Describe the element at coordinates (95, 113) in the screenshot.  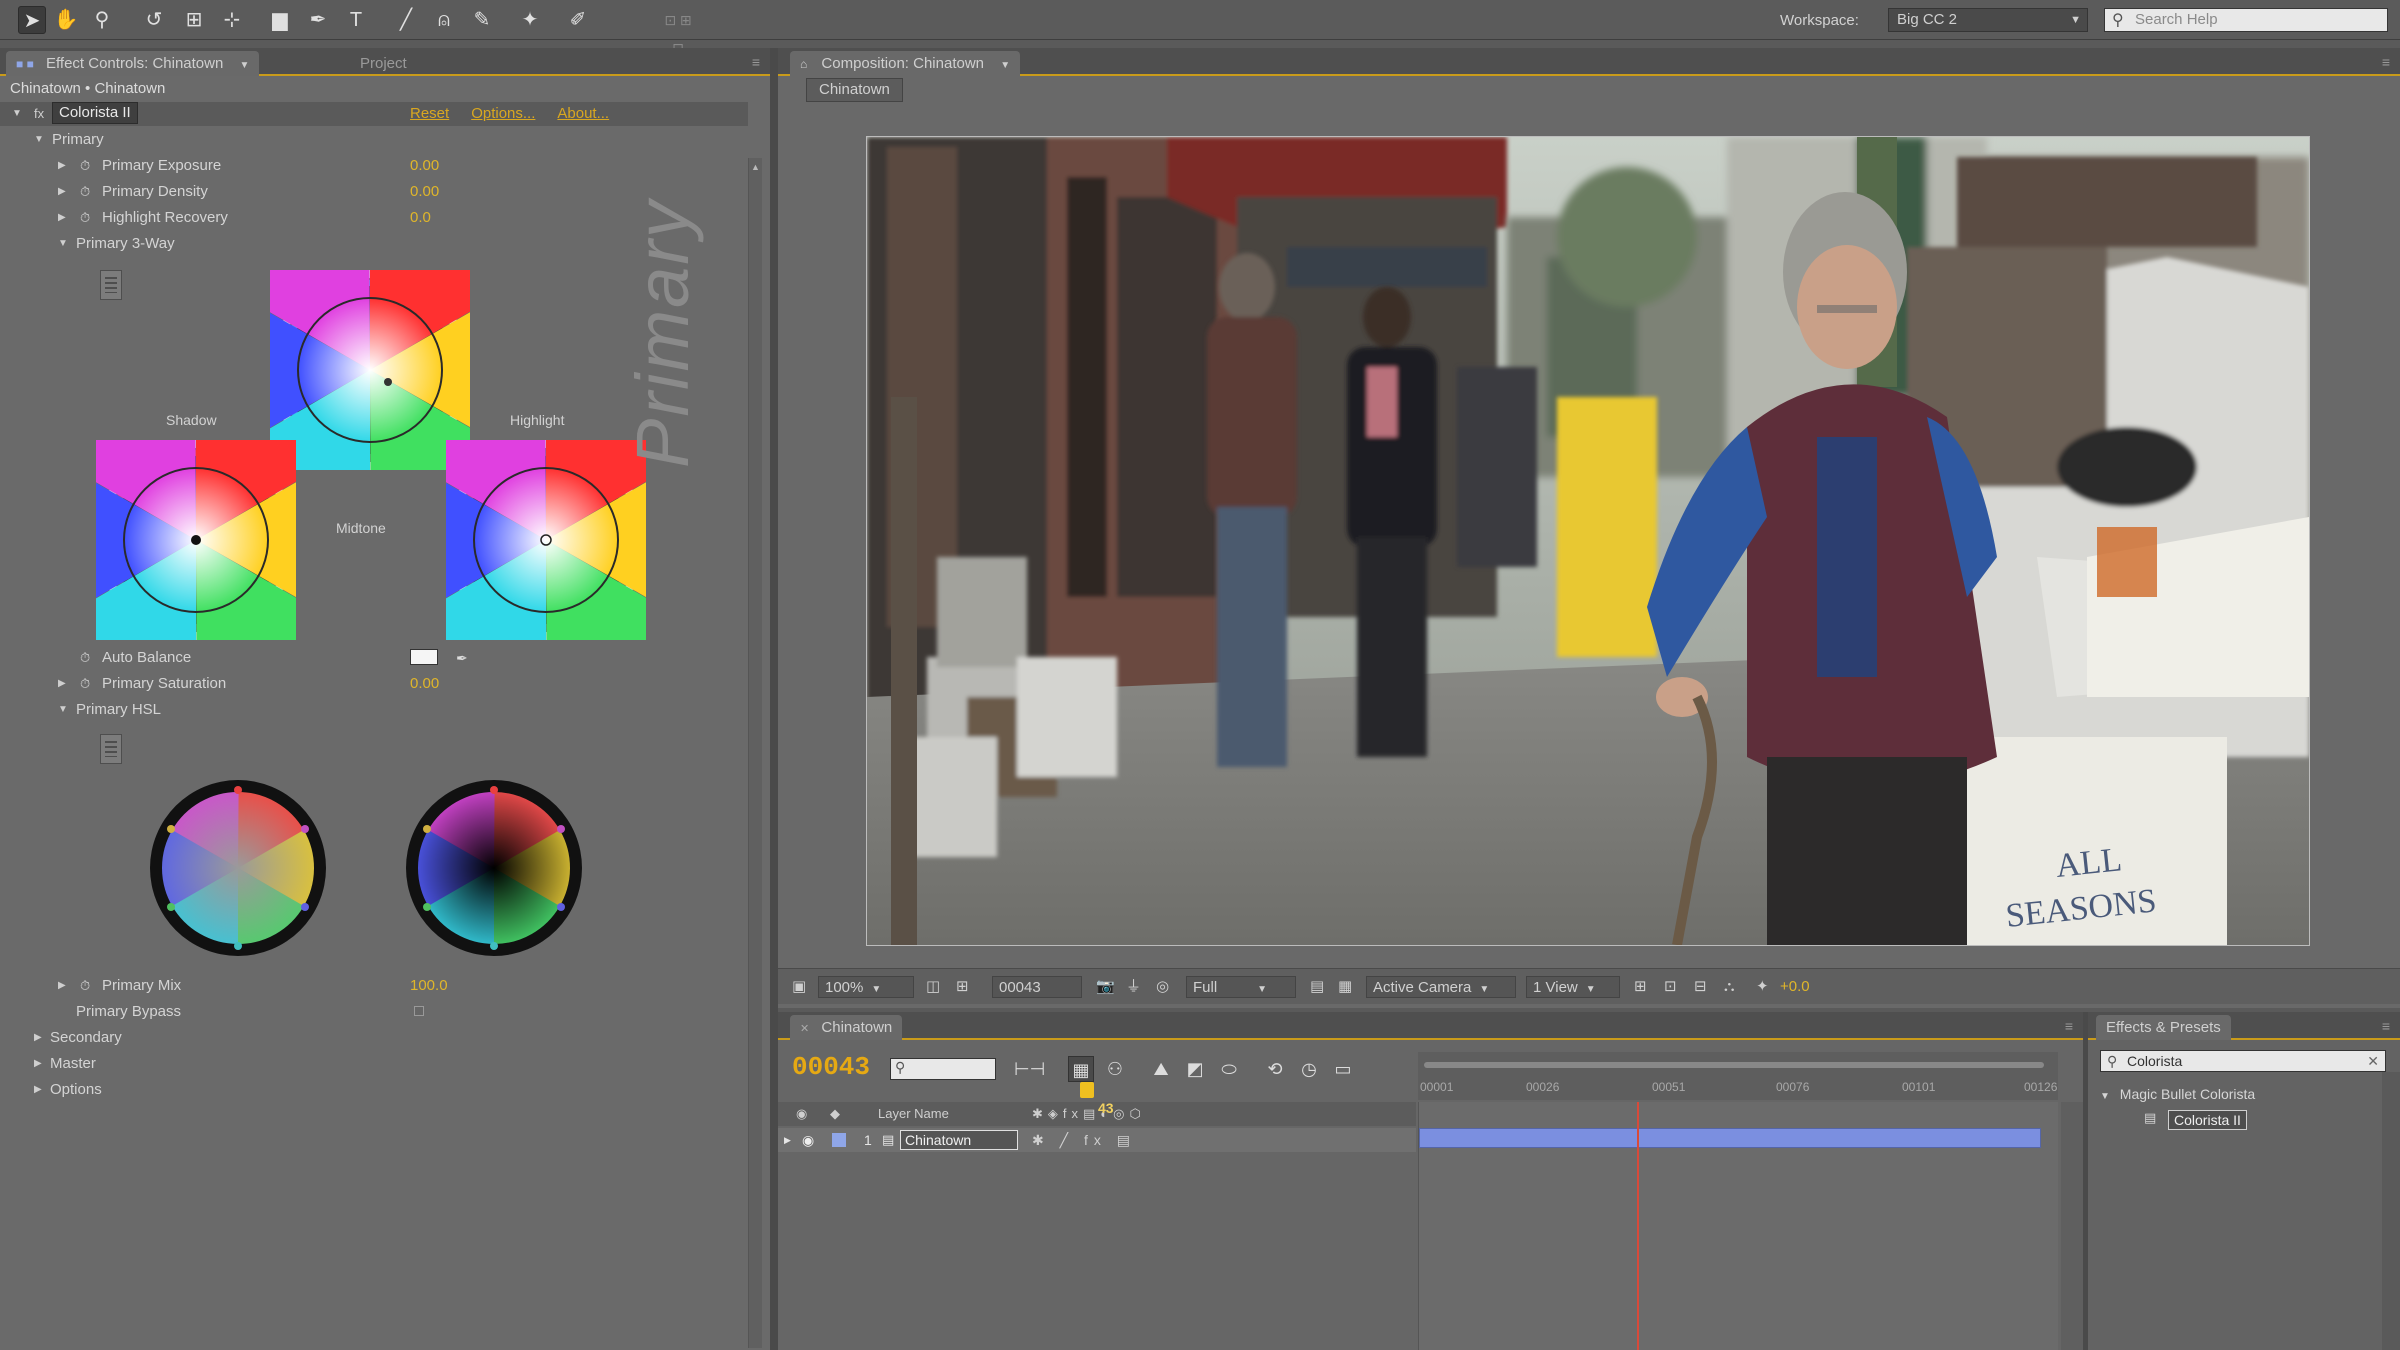
I see `effect-name: Colorista II` at that location.